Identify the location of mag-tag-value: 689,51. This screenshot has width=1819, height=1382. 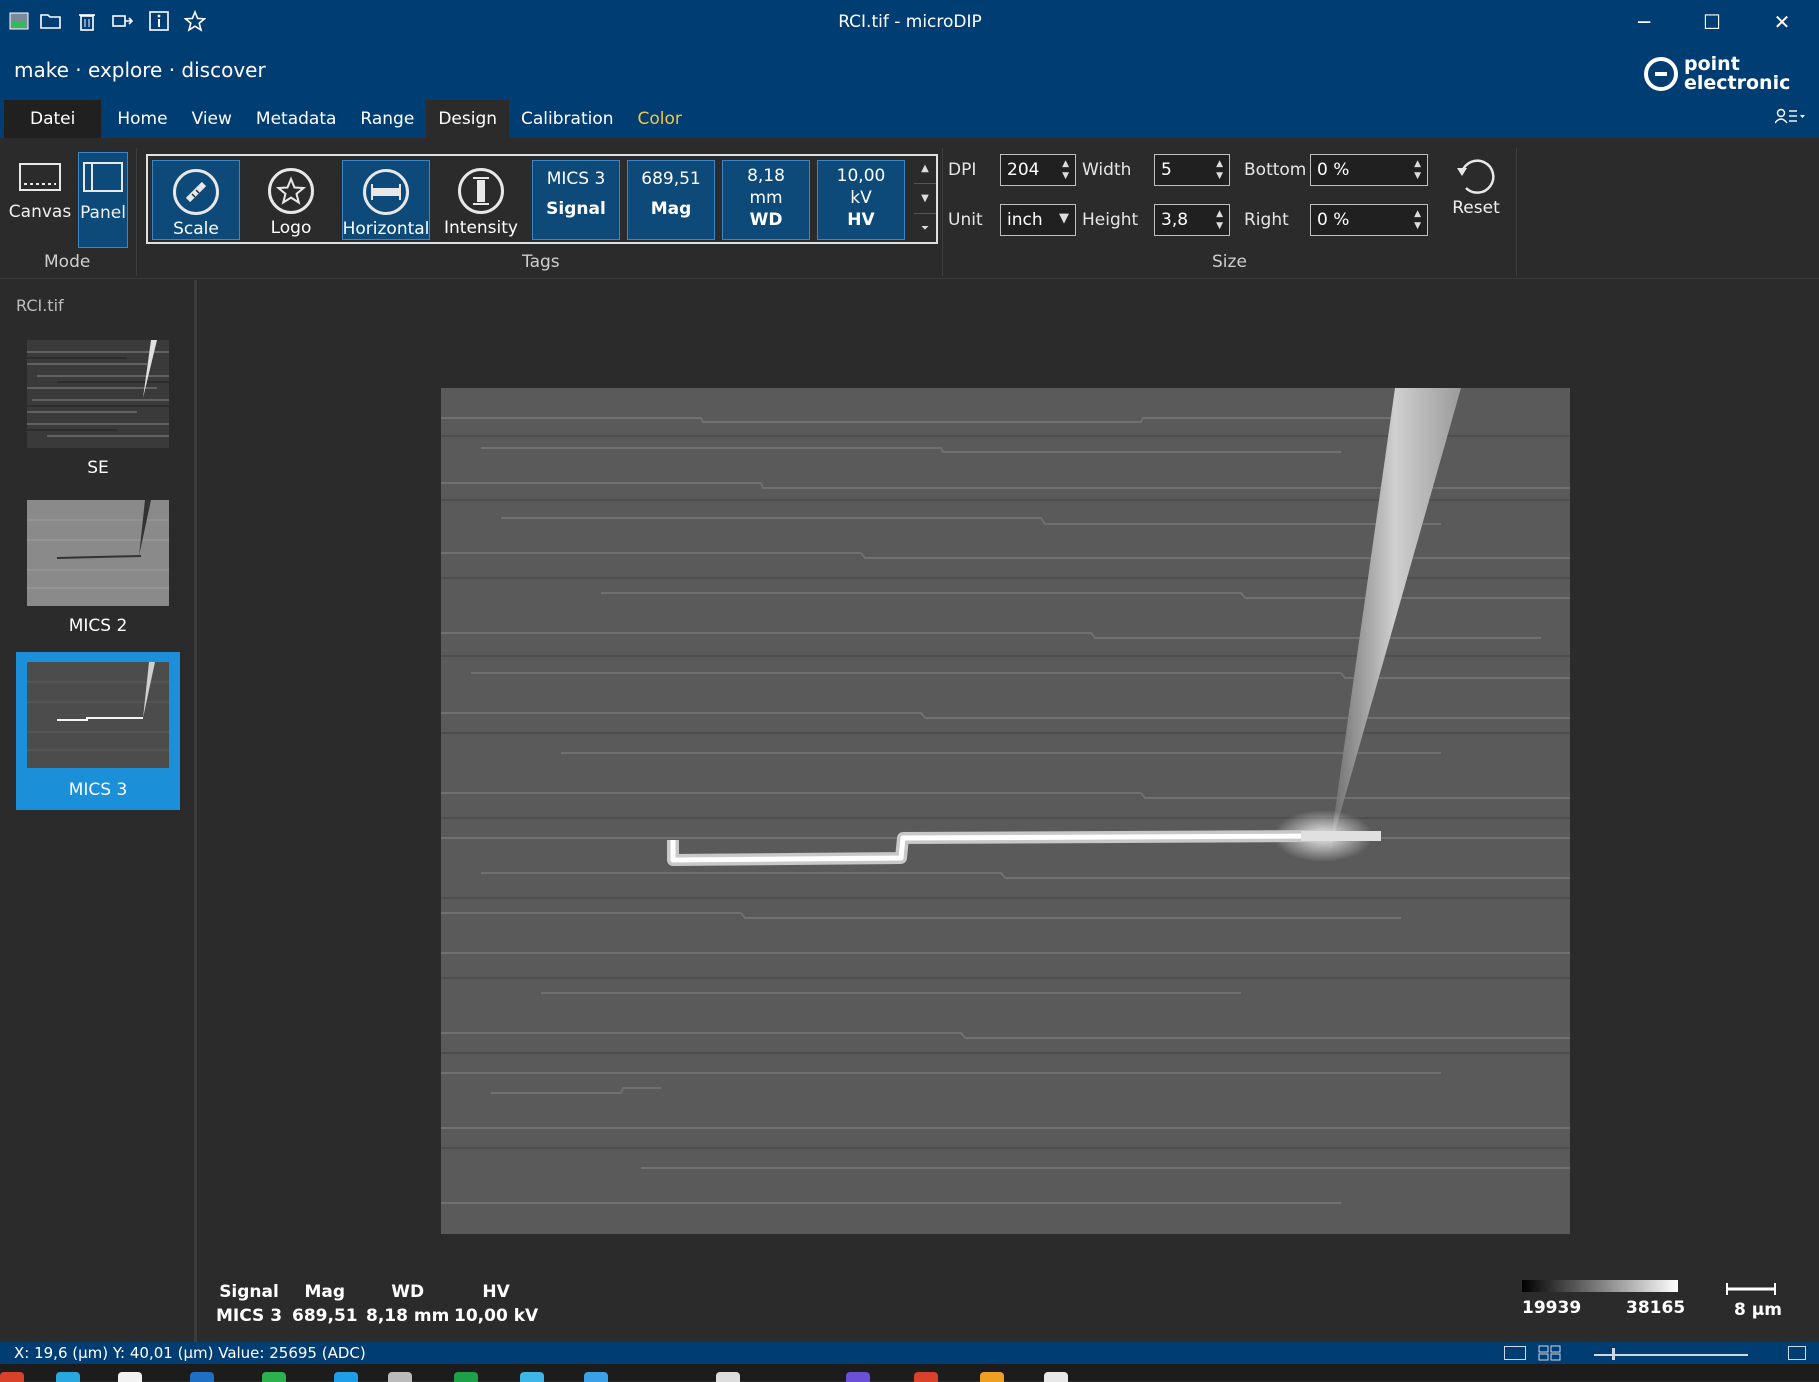
(671, 179).